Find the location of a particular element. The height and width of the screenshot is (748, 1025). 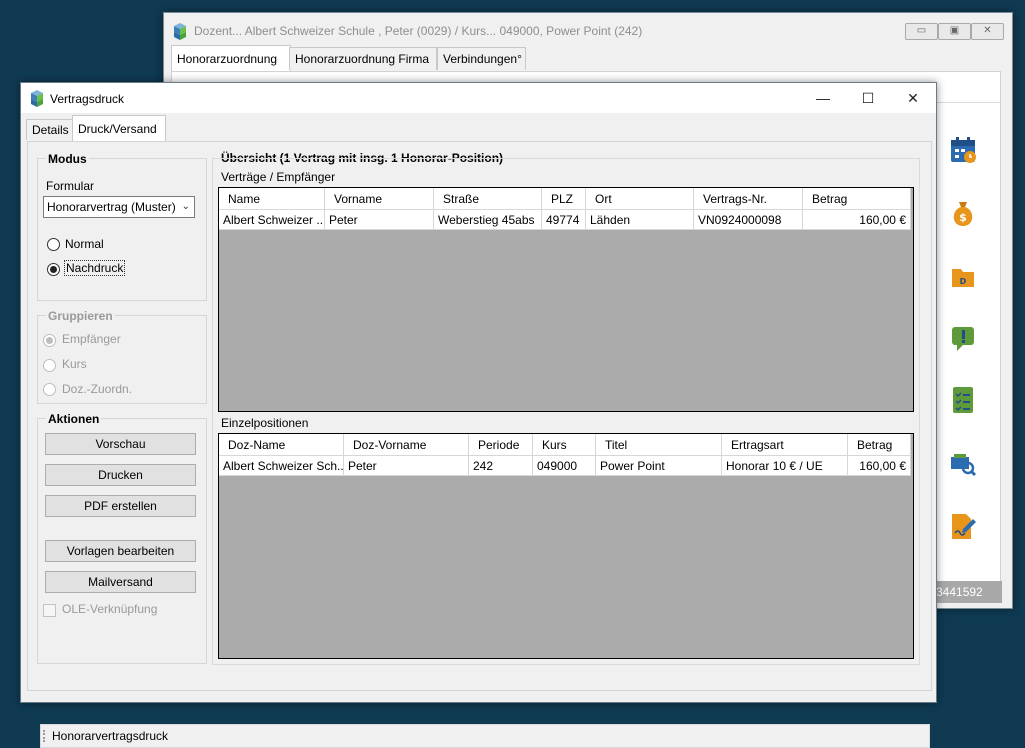

column-header: Vertrags-Nr. is located at coordinates (748, 199).